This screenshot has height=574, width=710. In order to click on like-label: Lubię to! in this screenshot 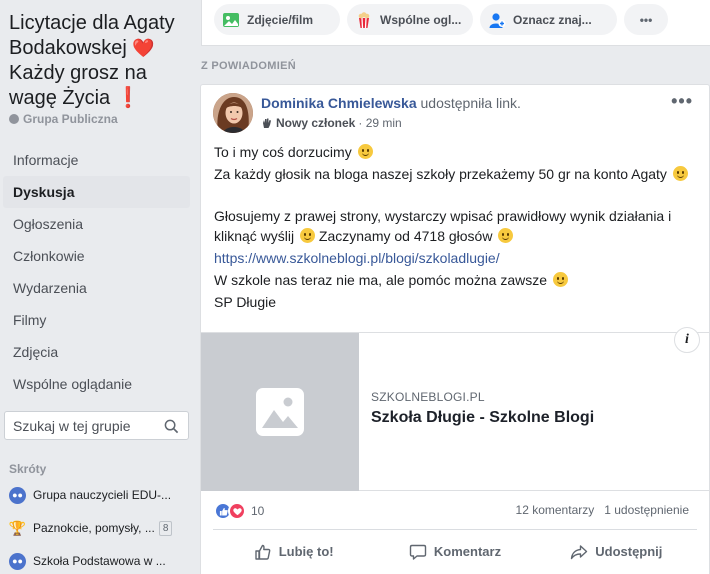, I will do `click(306, 551)`.